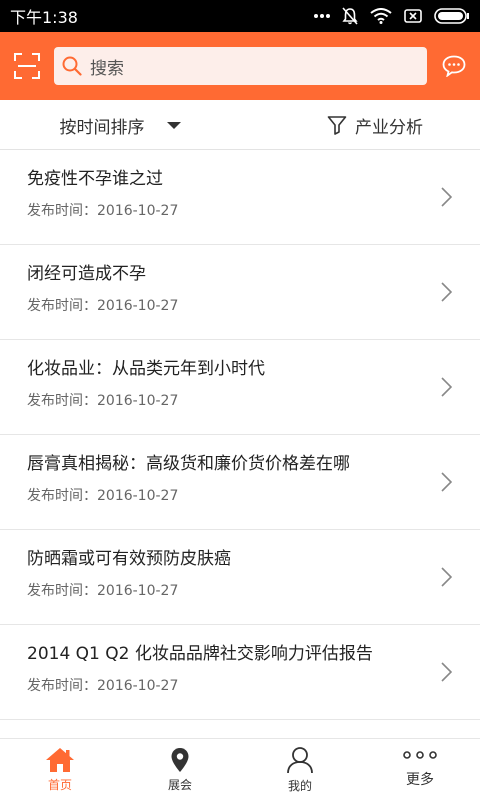 The width and height of the screenshot is (480, 800). Describe the element at coordinates (240, 387) in the screenshot. I see `article-item: 化妆品业：从品类元年到小时代 发布时间：2016-10-27` at that location.